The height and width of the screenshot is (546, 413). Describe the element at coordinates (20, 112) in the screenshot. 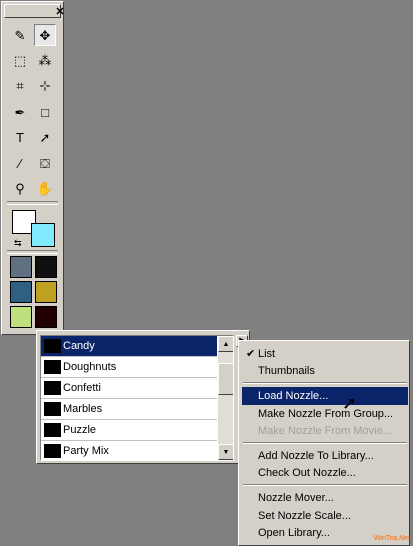

I see `pen-icon: ✒` at that location.